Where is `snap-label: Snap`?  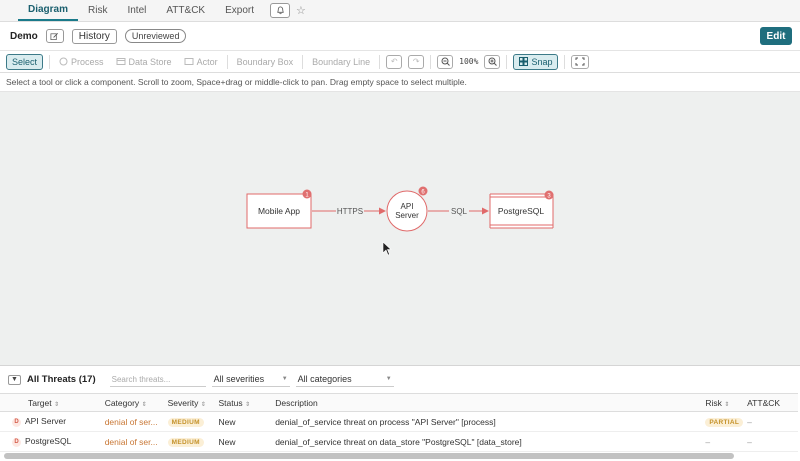
snap-label: Snap is located at coordinates (542, 61).